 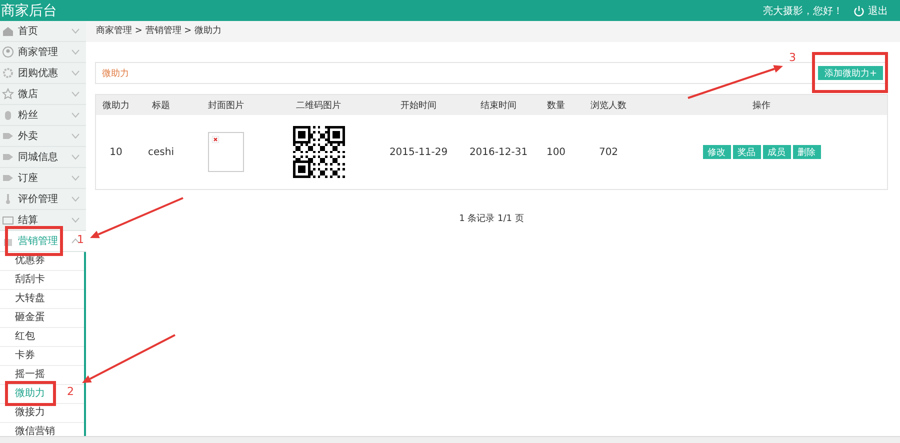 I want to click on column-header: 封面图片, so click(x=226, y=106).